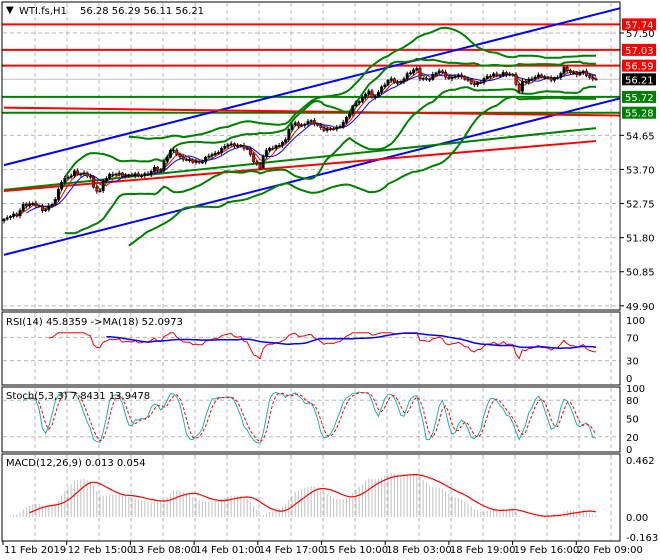  What do you see at coordinates (640, 170) in the screenshot?
I see `price-tick-label: 53.70` at bounding box center [640, 170].